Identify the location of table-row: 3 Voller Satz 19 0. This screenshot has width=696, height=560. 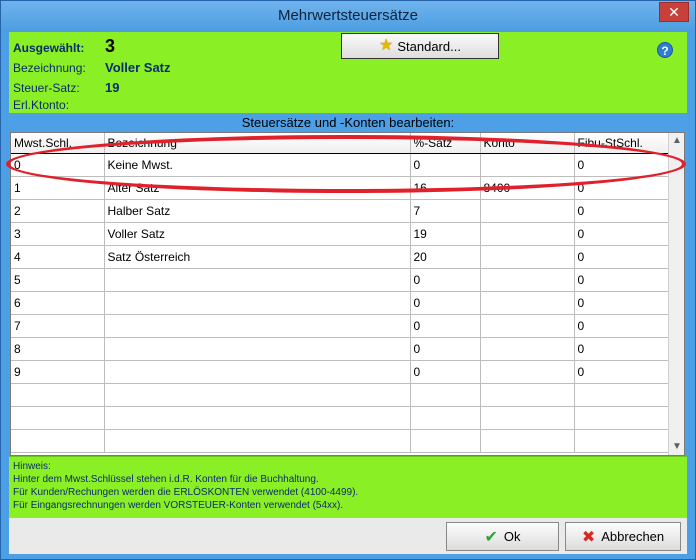
(340, 234).